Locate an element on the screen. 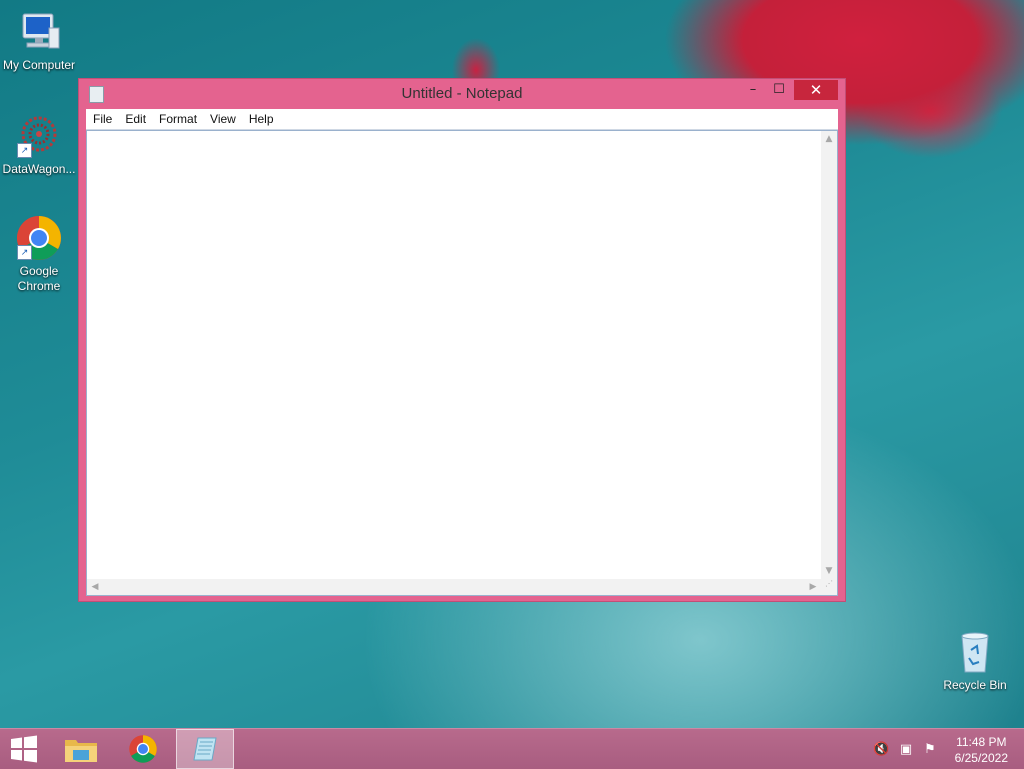 The image size is (1024, 769). resize-grip-icon: ⋰ is located at coordinates (829, 587).